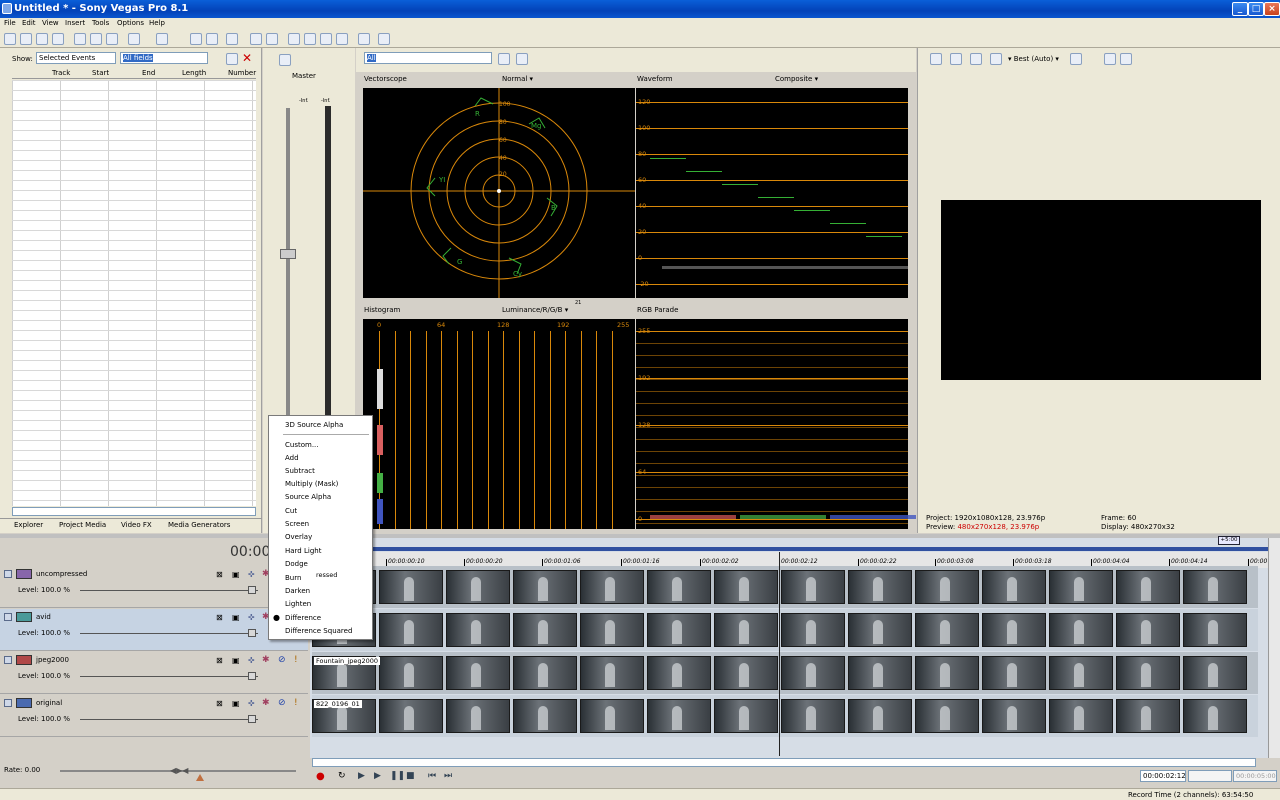  What do you see at coordinates (232, 39) in the screenshot?
I see `tools-icon` at bounding box center [232, 39].